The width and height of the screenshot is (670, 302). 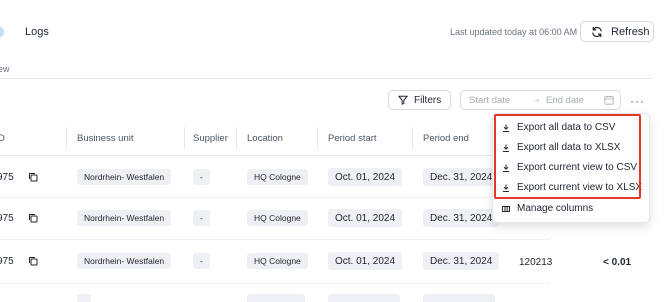 I want to click on filters-label: Filters, so click(x=428, y=100).